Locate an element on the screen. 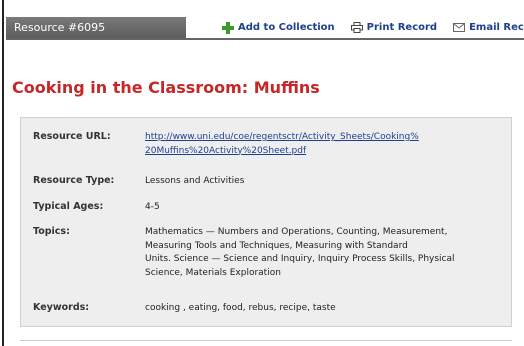 This screenshot has width=524, height=346. email-record-button: Email Record is located at coordinates (488, 27).